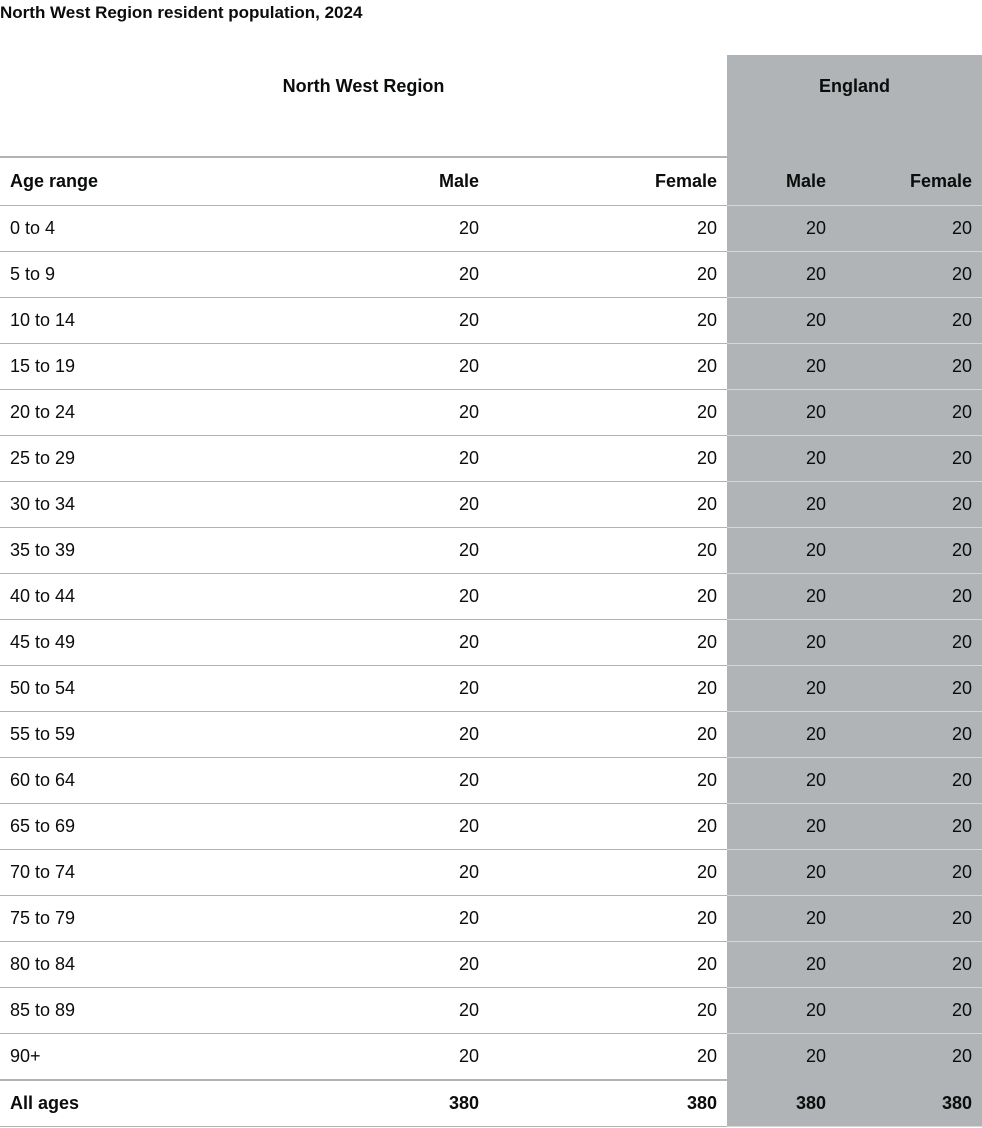 This screenshot has height=1128, width=982. I want to click on table-row: 80 to 84 20 20 20 20, so click(491, 964).